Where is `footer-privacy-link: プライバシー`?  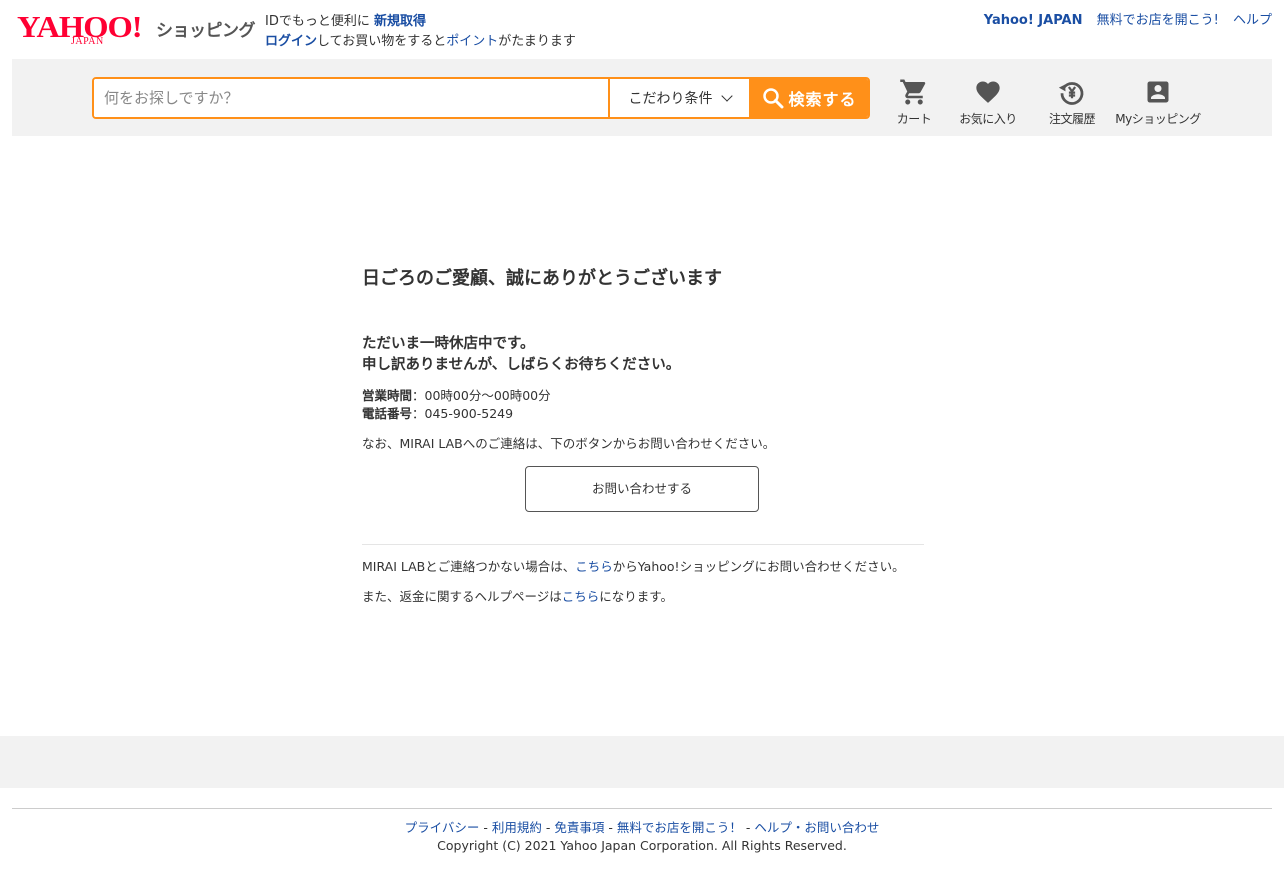 footer-privacy-link: プライバシー is located at coordinates (442, 827).